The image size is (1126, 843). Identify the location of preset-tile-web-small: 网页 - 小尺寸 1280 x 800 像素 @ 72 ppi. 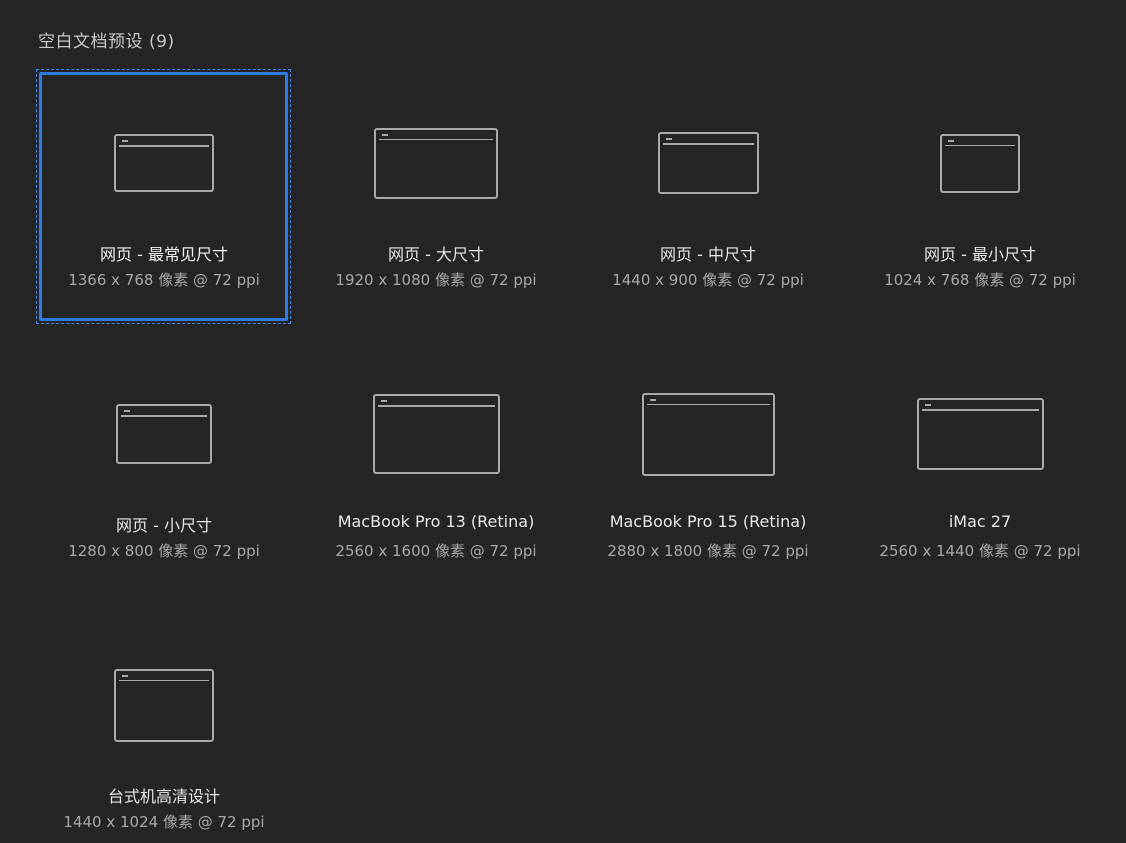
(164, 474).